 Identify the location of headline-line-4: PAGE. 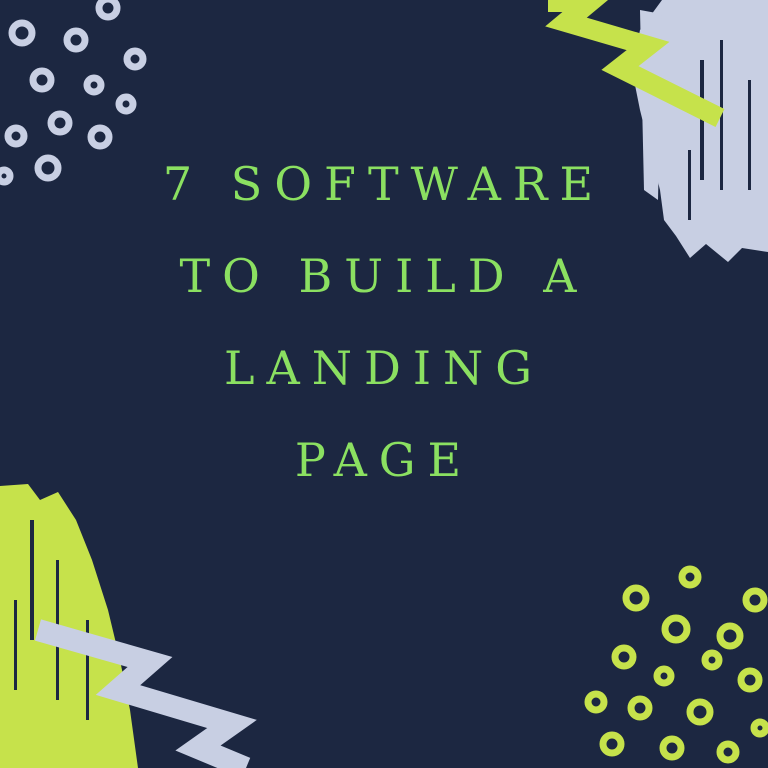
(384, 460).